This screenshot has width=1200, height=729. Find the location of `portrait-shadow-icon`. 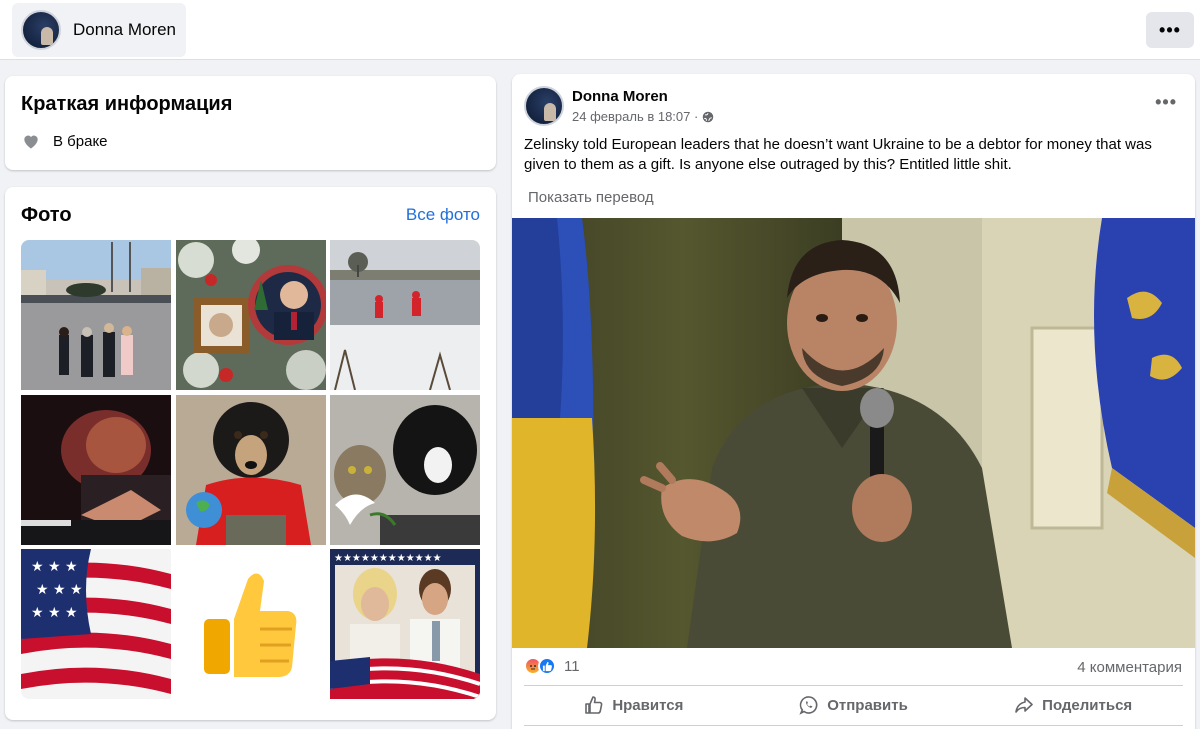

portrait-shadow-icon is located at coordinates (96, 469).